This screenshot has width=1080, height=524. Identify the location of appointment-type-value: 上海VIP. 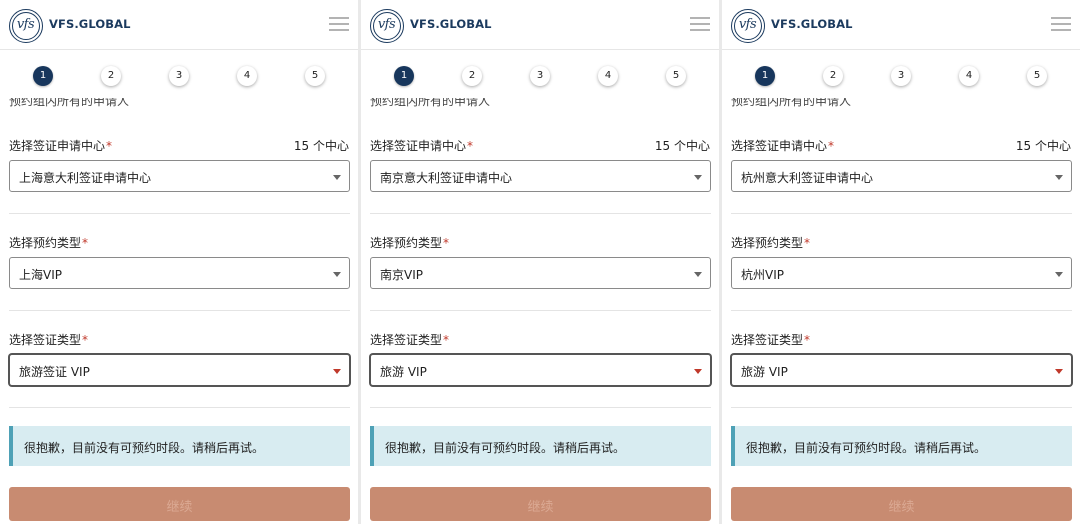
(40, 275).